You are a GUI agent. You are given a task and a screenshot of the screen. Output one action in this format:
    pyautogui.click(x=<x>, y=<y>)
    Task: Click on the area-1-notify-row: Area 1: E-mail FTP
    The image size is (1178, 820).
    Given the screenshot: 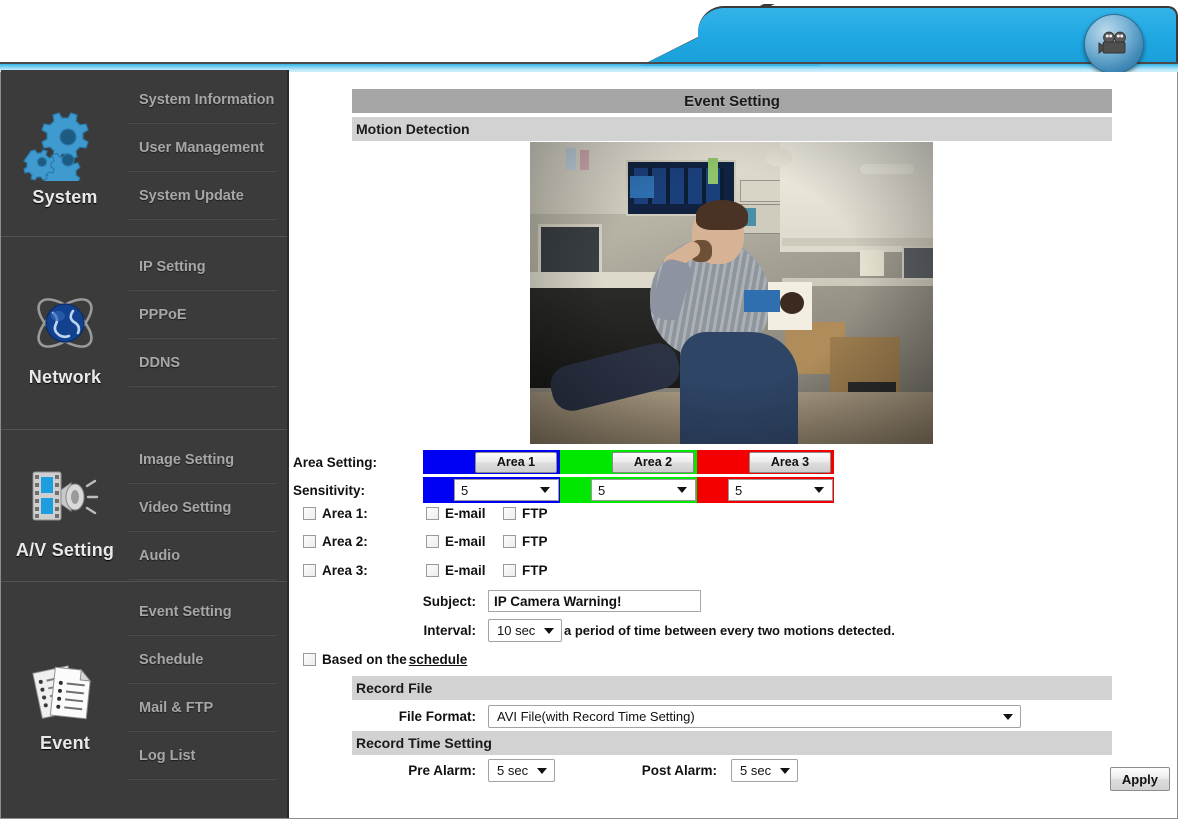 What is the action you would take?
    pyautogui.click(x=425, y=513)
    